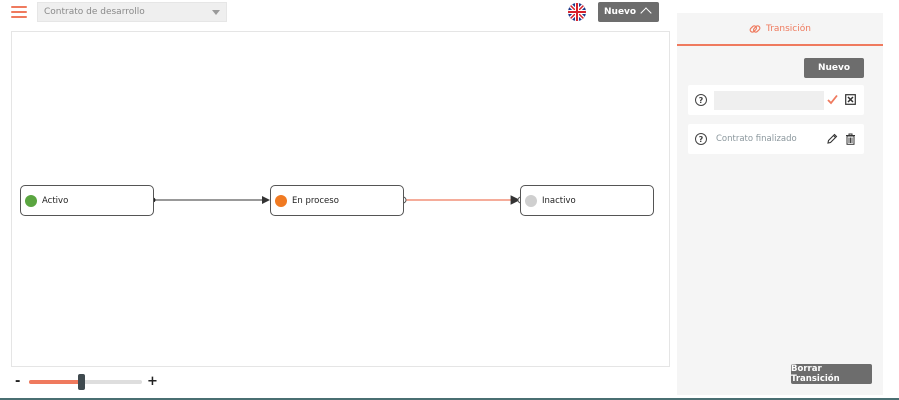  Describe the element at coordinates (756, 139) in the screenshot. I see `transition-label: Contrato finalizado` at that location.